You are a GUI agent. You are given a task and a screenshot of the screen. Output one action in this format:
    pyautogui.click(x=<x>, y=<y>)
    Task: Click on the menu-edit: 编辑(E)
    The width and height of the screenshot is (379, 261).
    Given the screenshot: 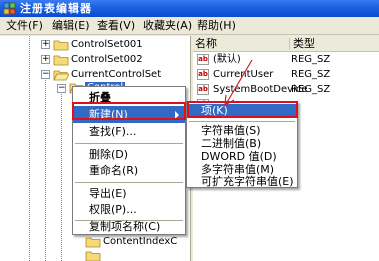 What is the action you would take?
    pyautogui.click(x=71, y=26)
    